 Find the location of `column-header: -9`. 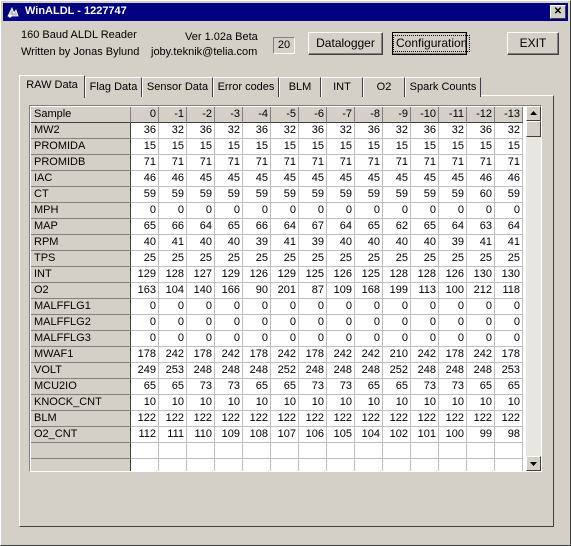

column-header: -9 is located at coordinates (397, 115).